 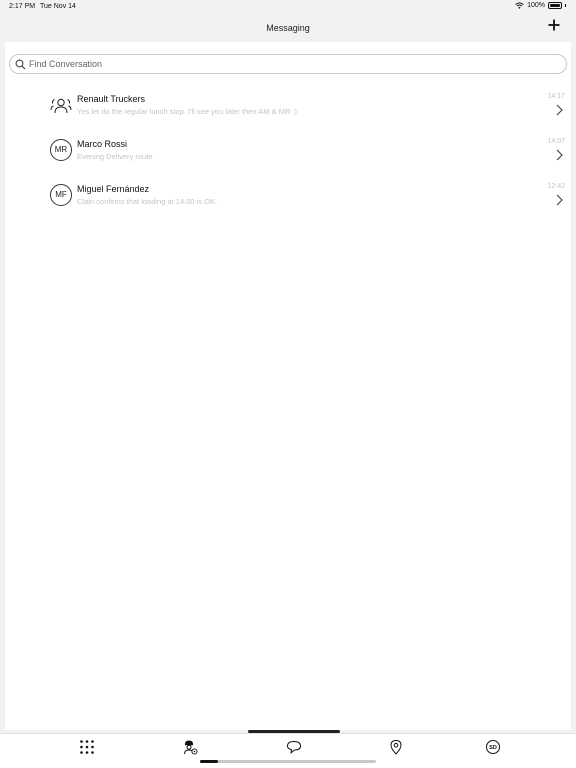 I want to click on status-date: Tue Nov 14, so click(x=58, y=6).